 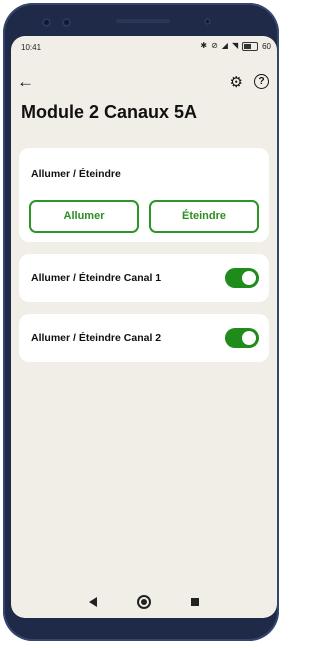 I want to click on turn-on-button: Allumer, so click(x=84, y=216).